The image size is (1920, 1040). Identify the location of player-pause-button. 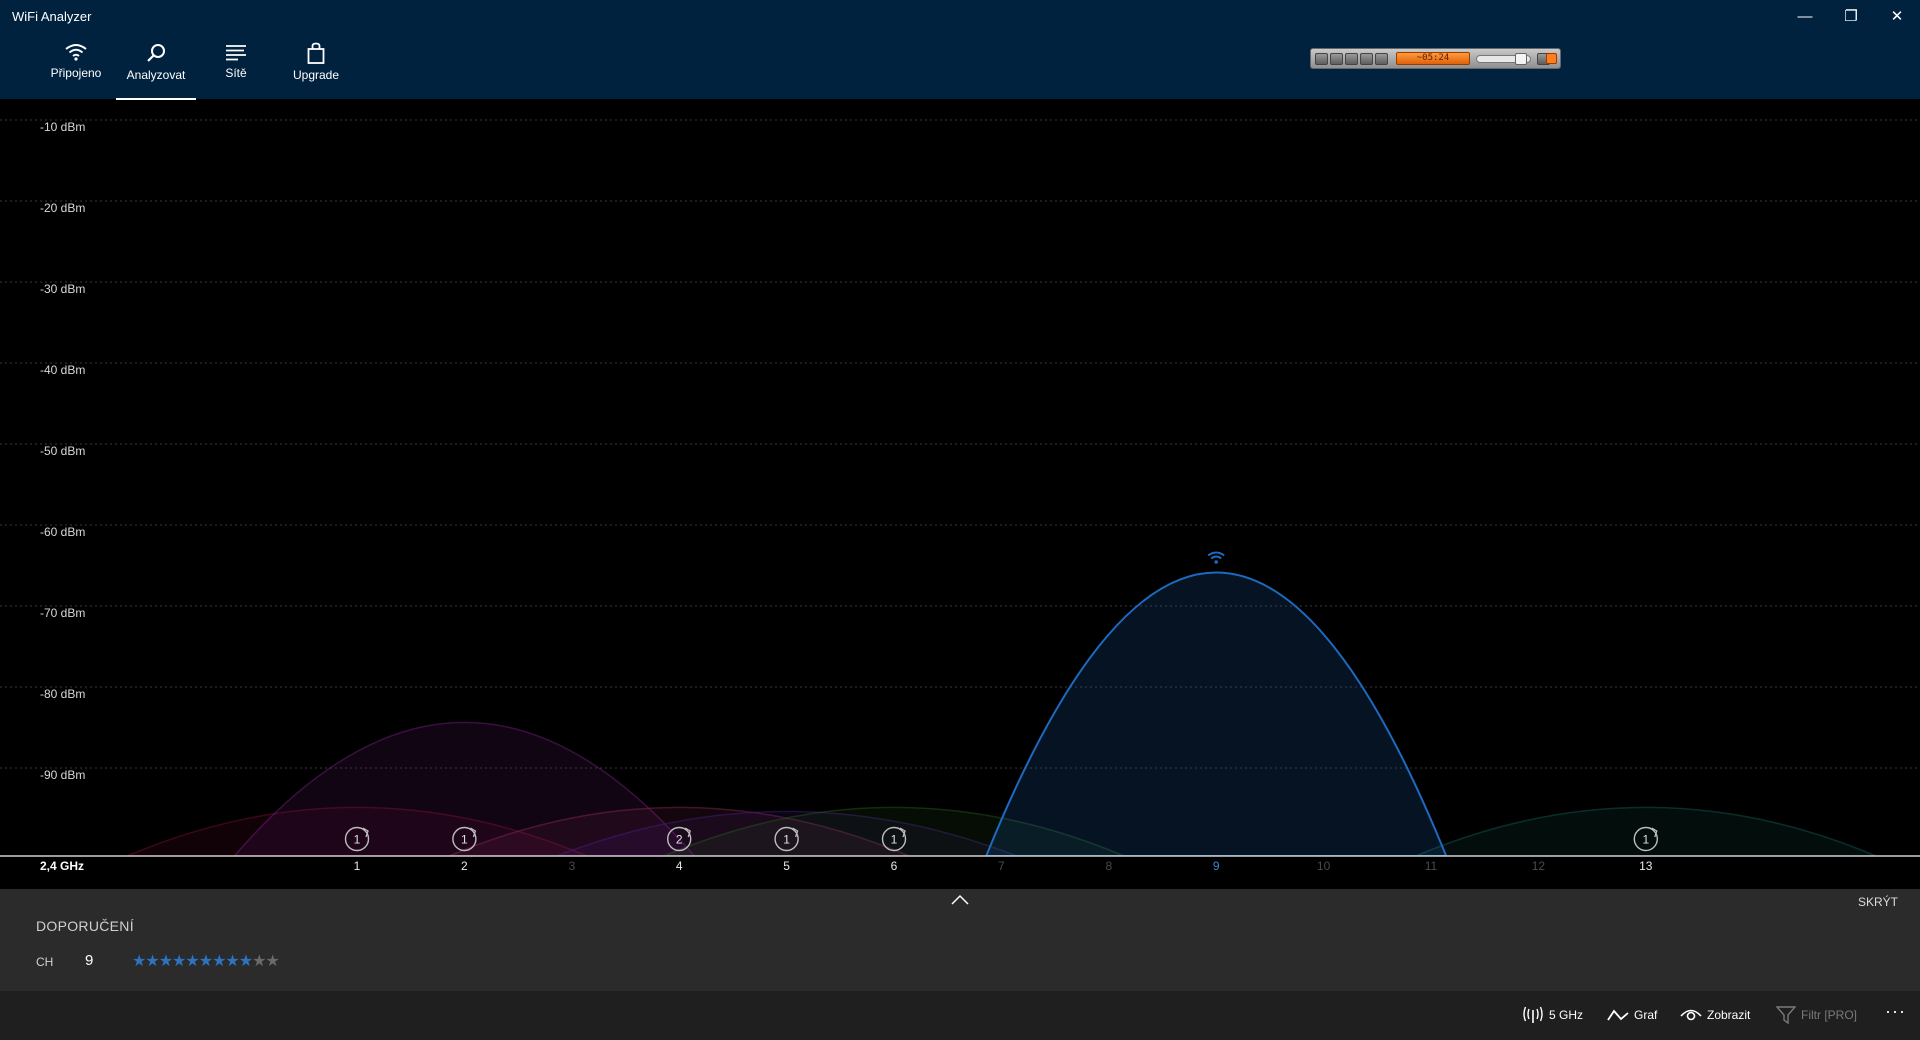
(1351, 59).